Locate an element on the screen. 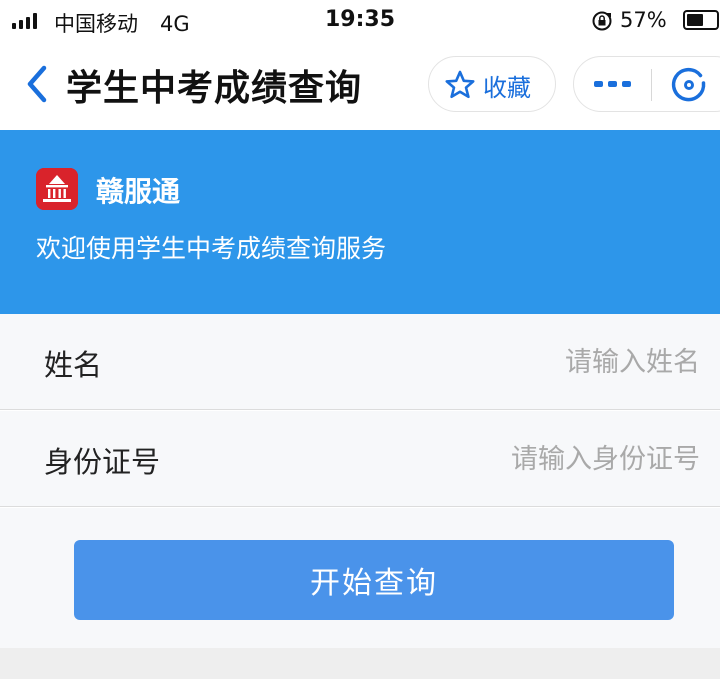 This screenshot has height=679, width=720. navigation-bar: 学生中考成绩查询 收藏 is located at coordinates (360, 86).